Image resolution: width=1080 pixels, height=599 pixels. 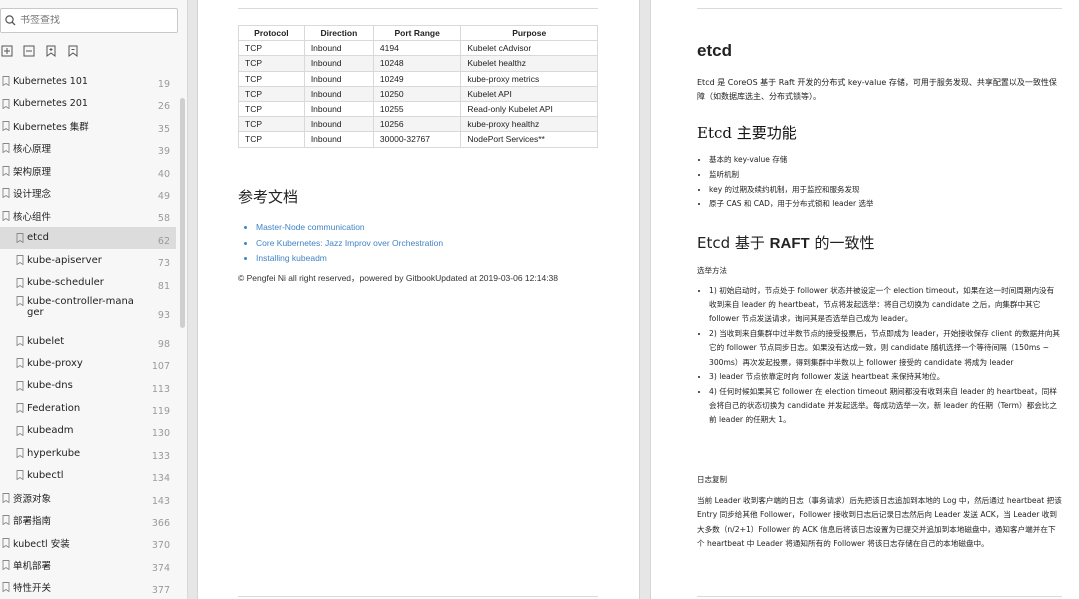 What do you see at coordinates (163, 286) in the screenshot?
I see `sidebar-item-page: 81` at bounding box center [163, 286].